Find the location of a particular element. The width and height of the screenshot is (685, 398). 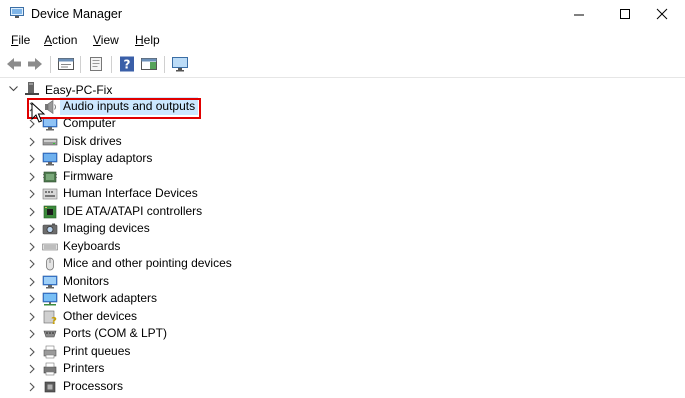

tree-item-processors: Processors is located at coordinates (342, 386).